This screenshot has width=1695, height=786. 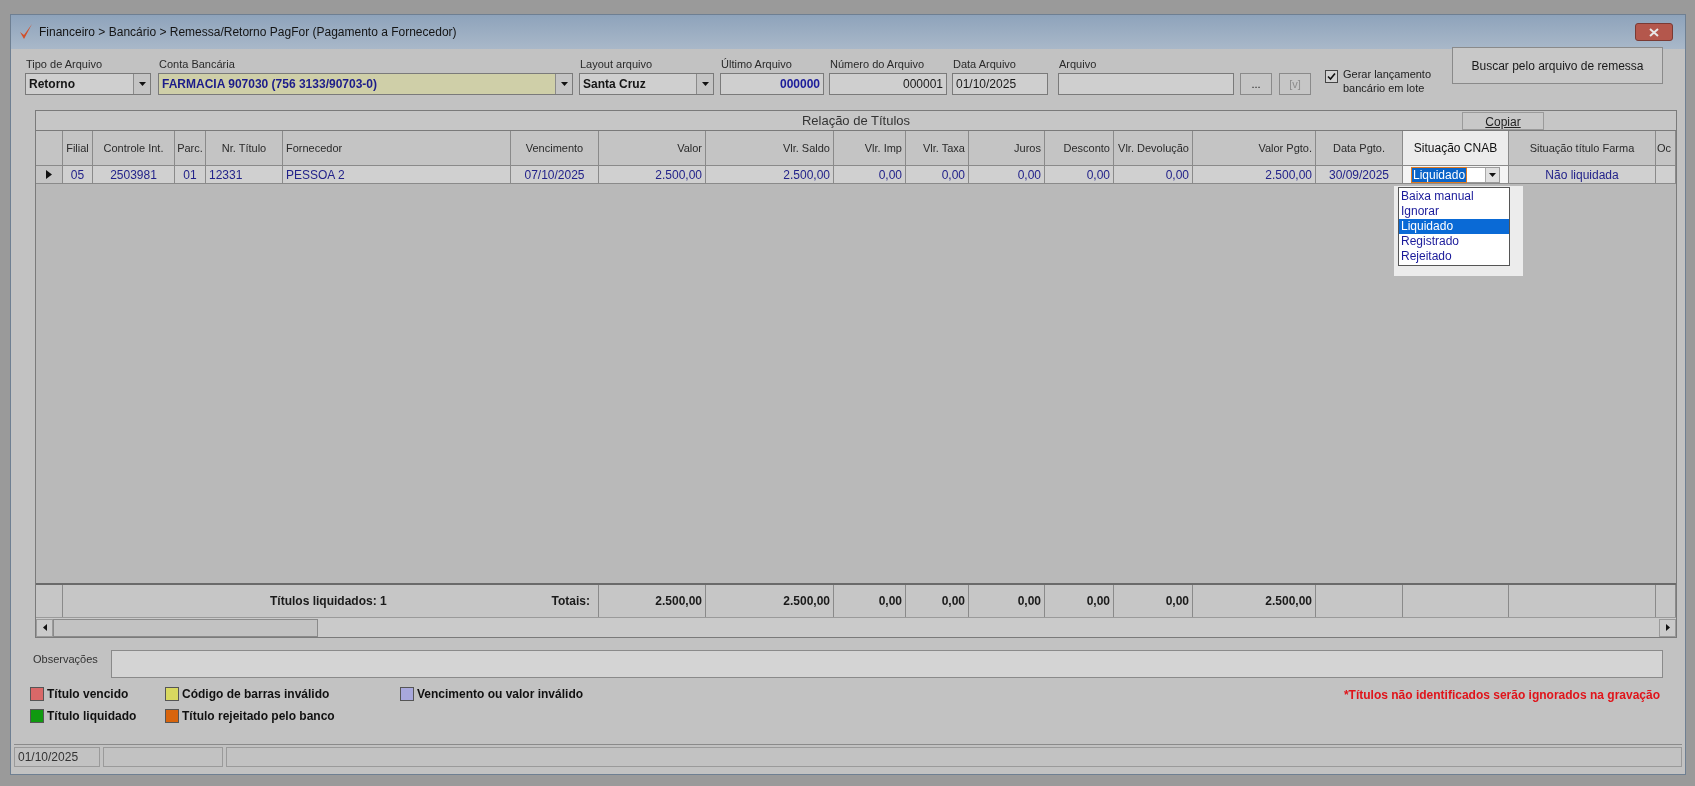 What do you see at coordinates (88, 84) in the screenshot?
I see `dropdown: Retorno` at bounding box center [88, 84].